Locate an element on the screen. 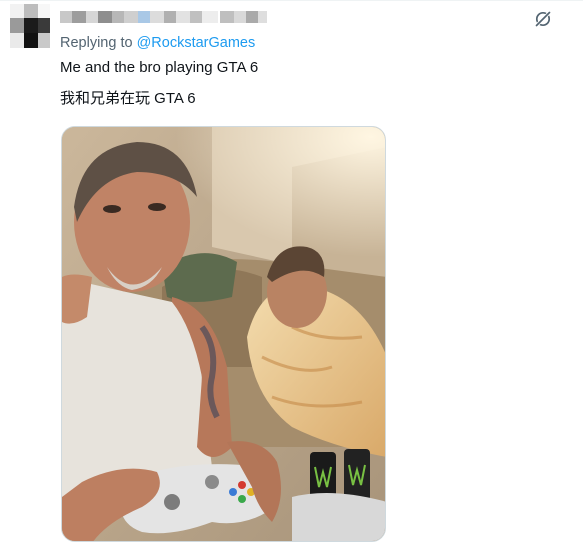 The height and width of the screenshot is (547, 583). tweet-text-line-2: 我和兄弟在玩 GTA 6 is located at coordinates (128, 98).